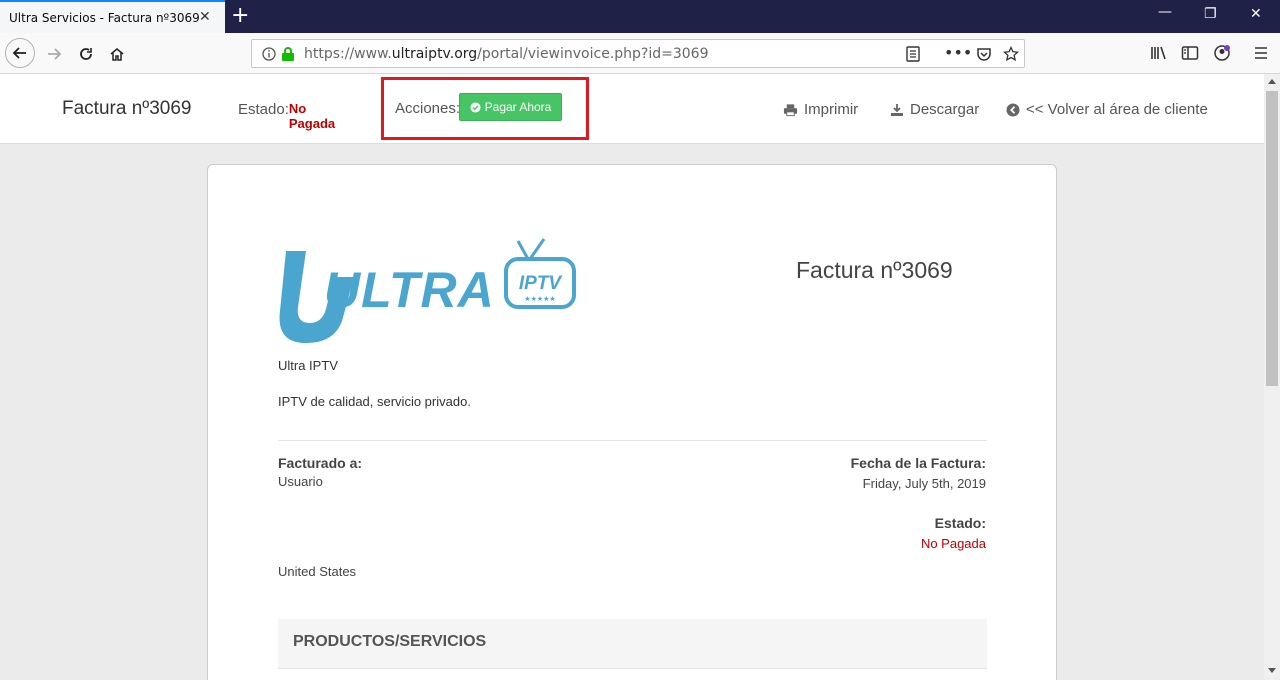  What do you see at coordinates (1210, 14) in the screenshot?
I see `restore-icon: ❐` at bounding box center [1210, 14].